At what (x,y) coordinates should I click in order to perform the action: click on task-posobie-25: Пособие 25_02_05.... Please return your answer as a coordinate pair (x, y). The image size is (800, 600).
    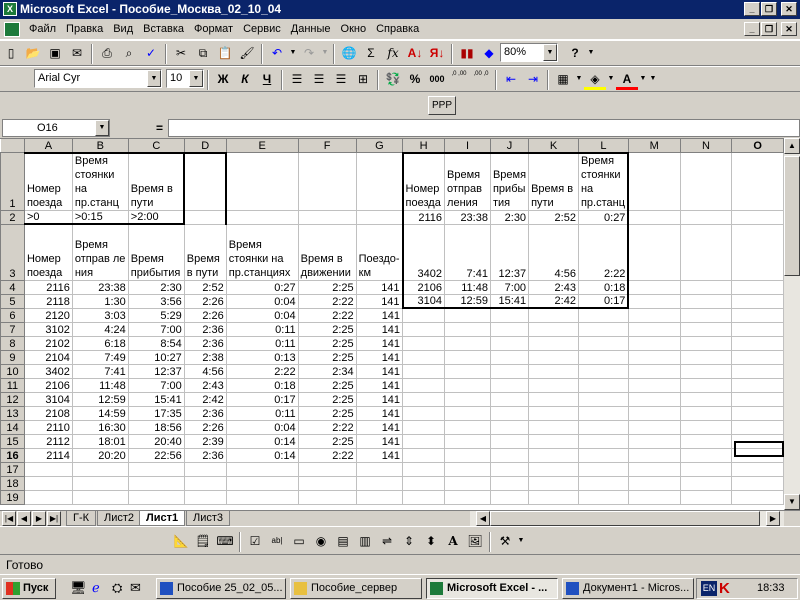
    Looking at the image, I should click on (221, 588).